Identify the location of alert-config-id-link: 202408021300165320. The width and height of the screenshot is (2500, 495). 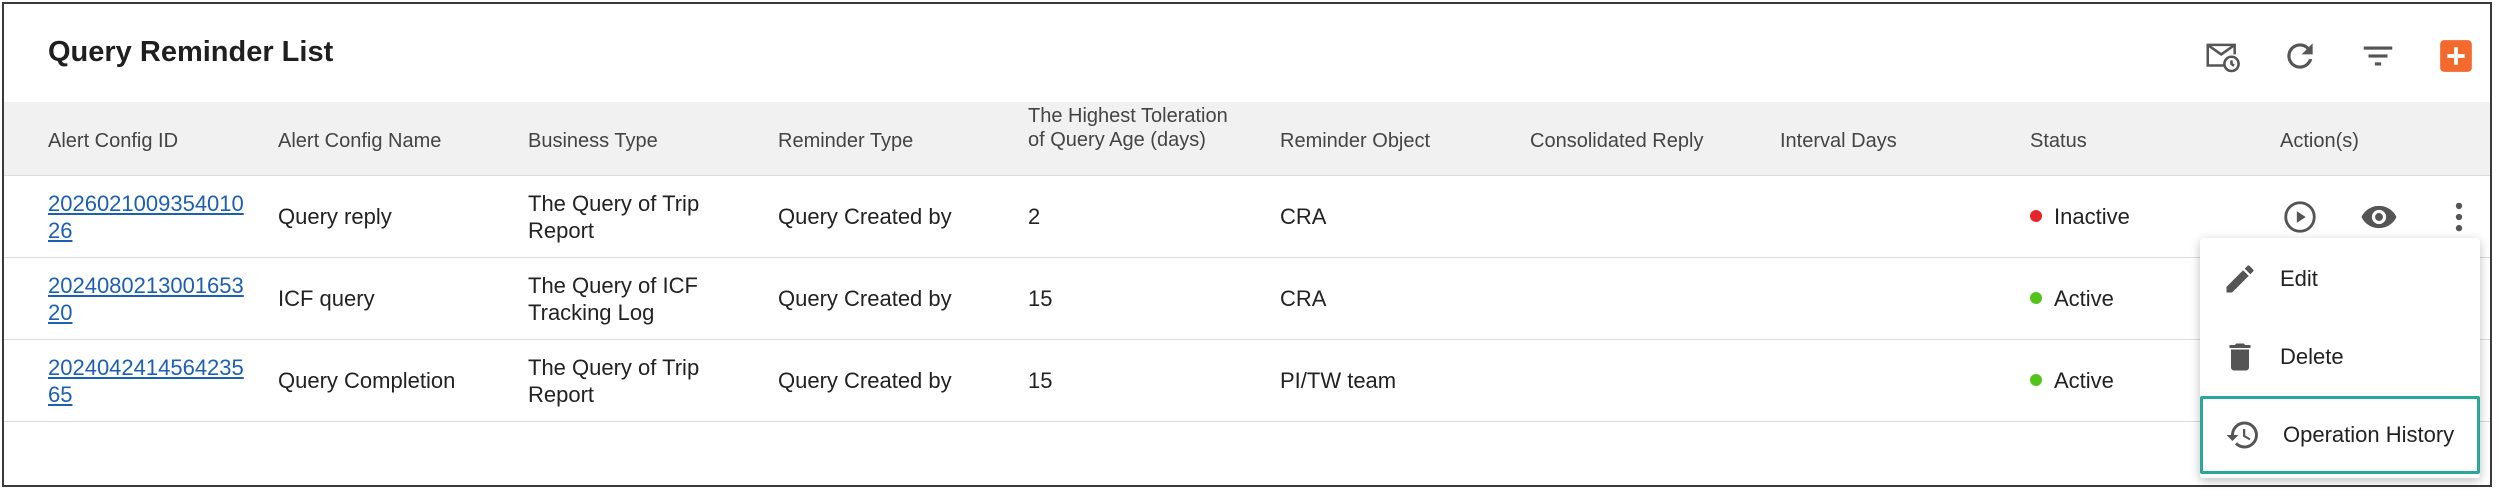
(148, 299).